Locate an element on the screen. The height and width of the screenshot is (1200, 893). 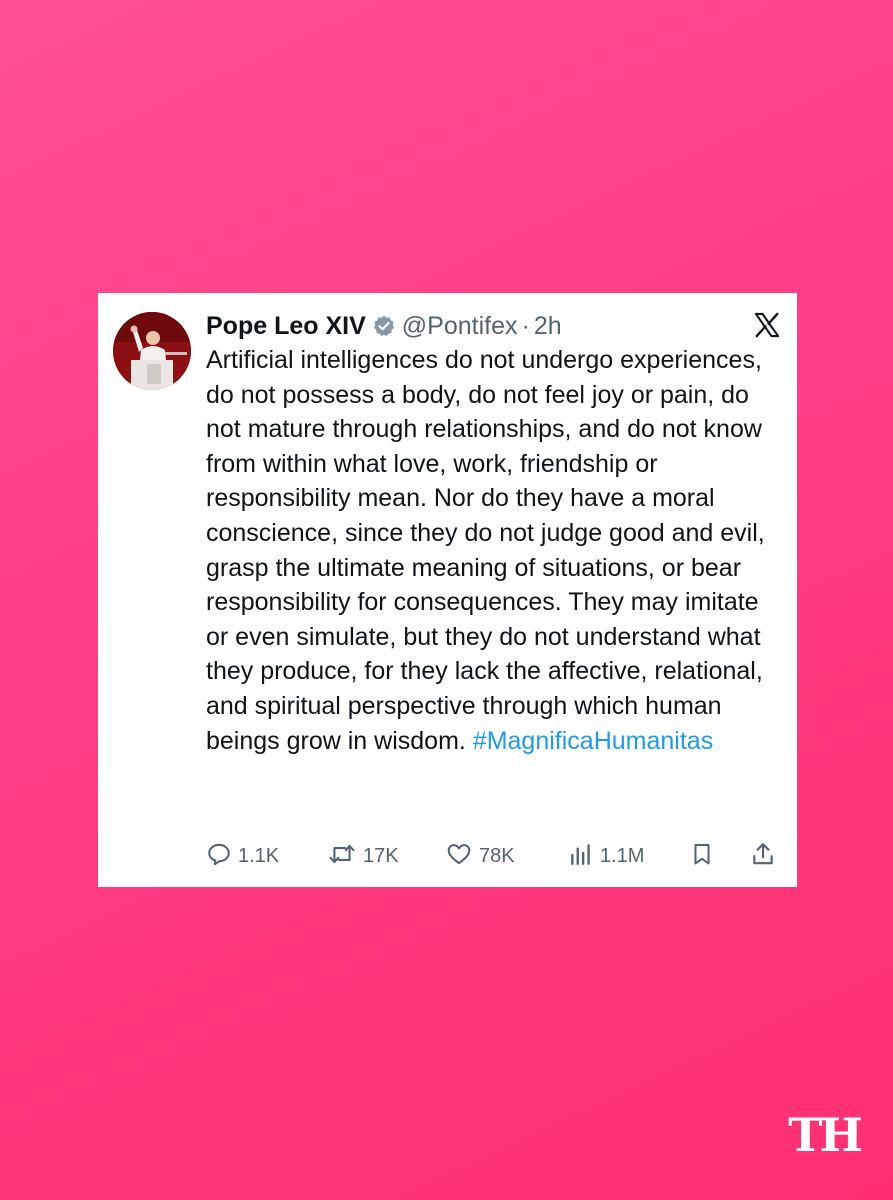
tweet-header: Pope Leo XIV @Pontifex · 2h is located at coordinates (384, 326).